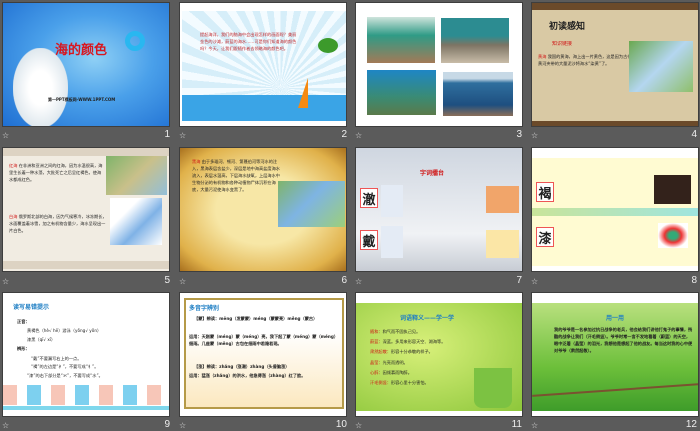  What do you see at coordinates (427, 318) in the screenshot?
I see `slide-title: 词语释义——学一学` at bounding box center [427, 318].